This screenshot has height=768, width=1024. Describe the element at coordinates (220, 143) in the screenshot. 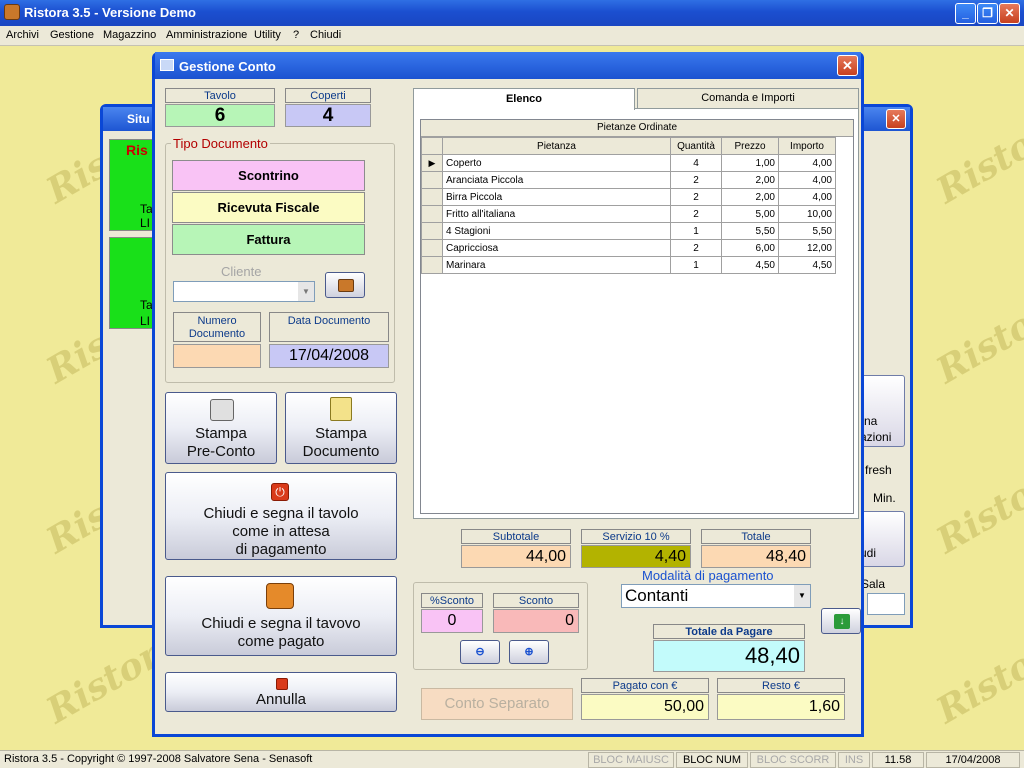

I see `tipo-documento-label: Tipo Documento` at that location.